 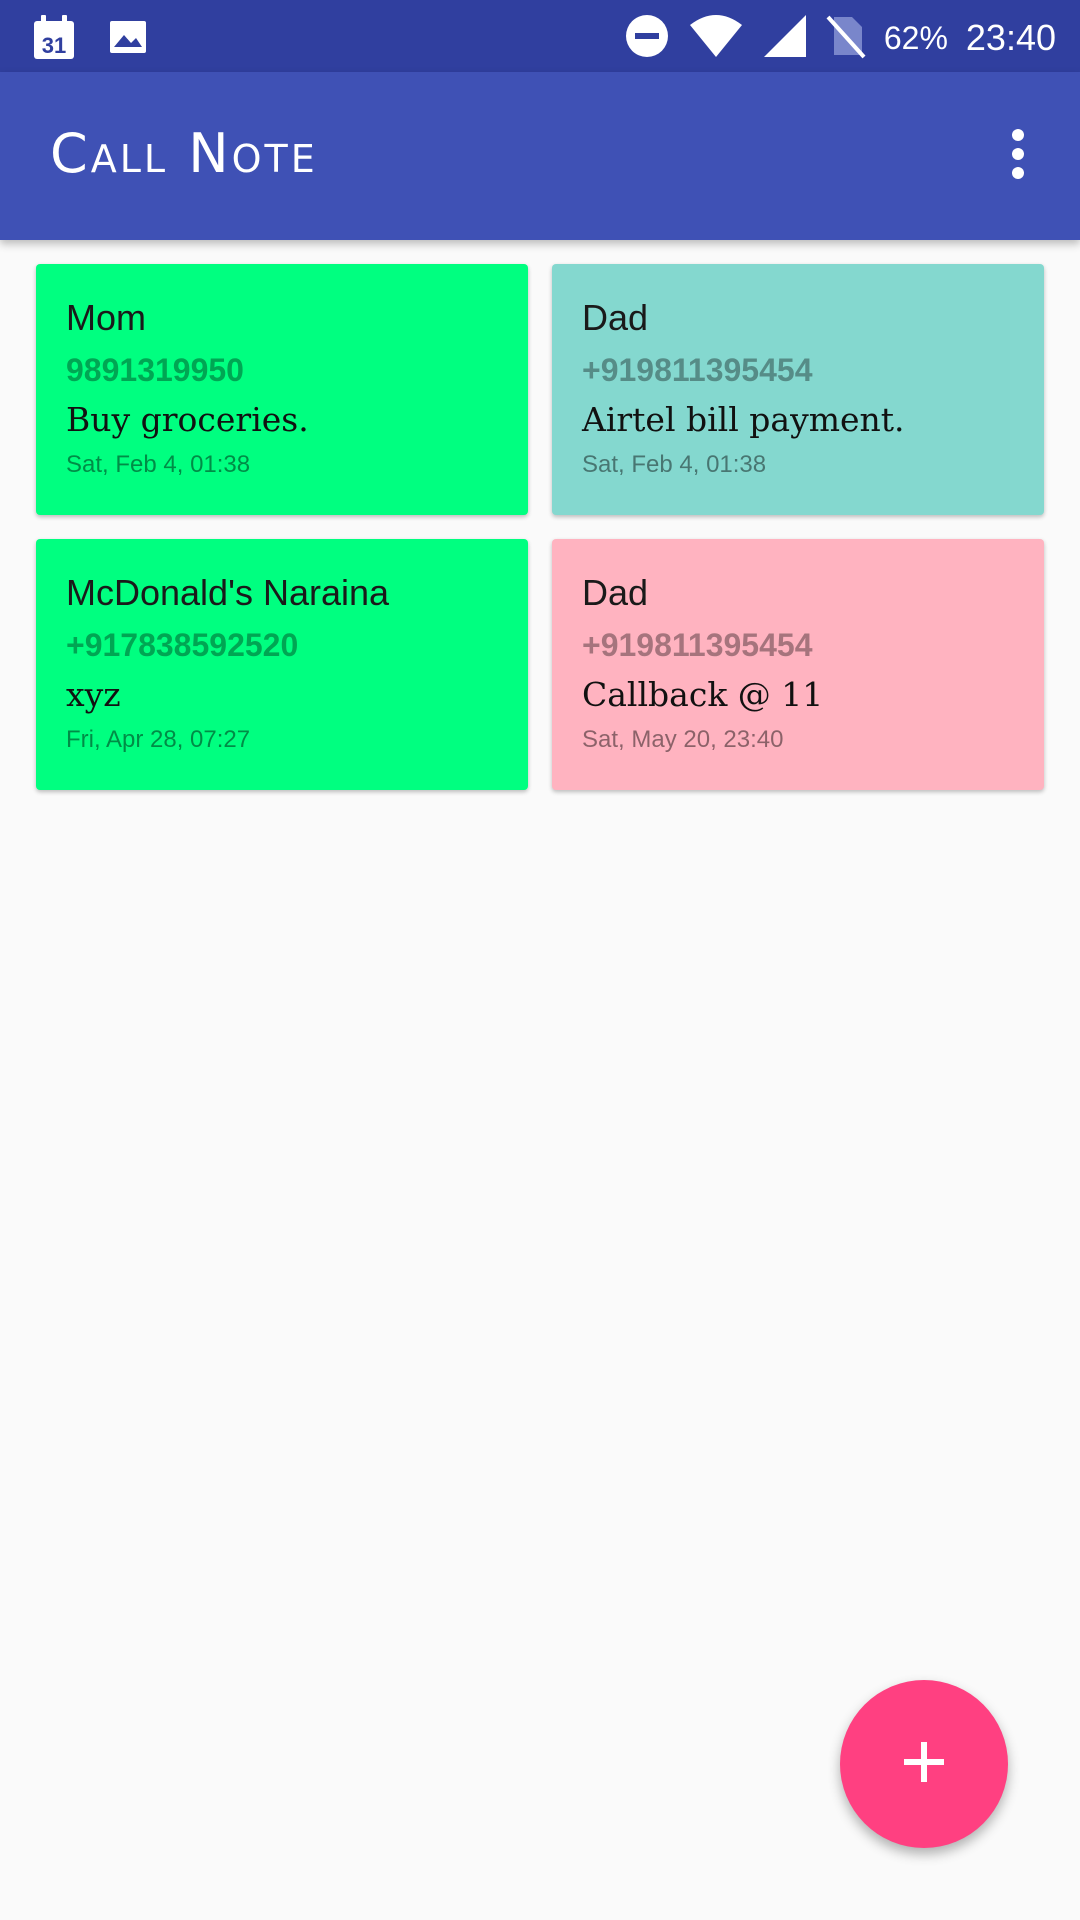 What do you see at coordinates (128, 39) in the screenshot?
I see `image-icon` at bounding box center [128, 39].